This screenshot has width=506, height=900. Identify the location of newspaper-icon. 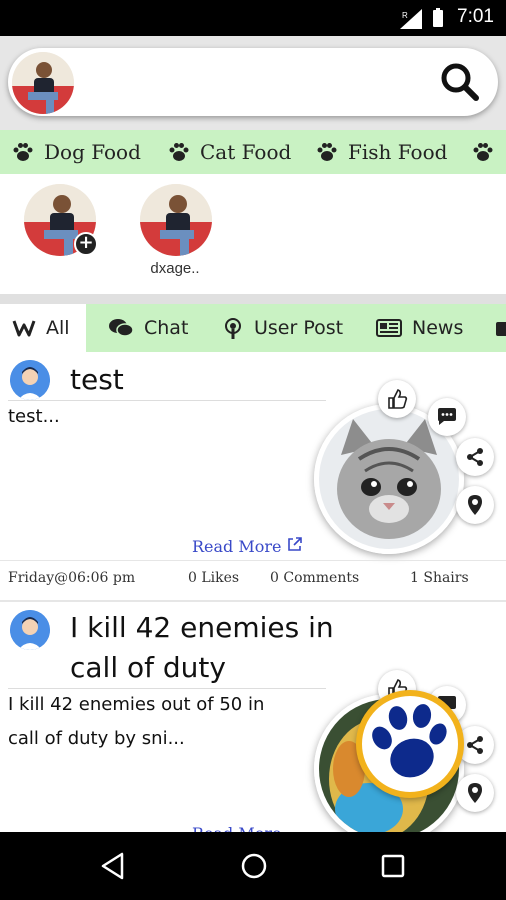
(389, 328).